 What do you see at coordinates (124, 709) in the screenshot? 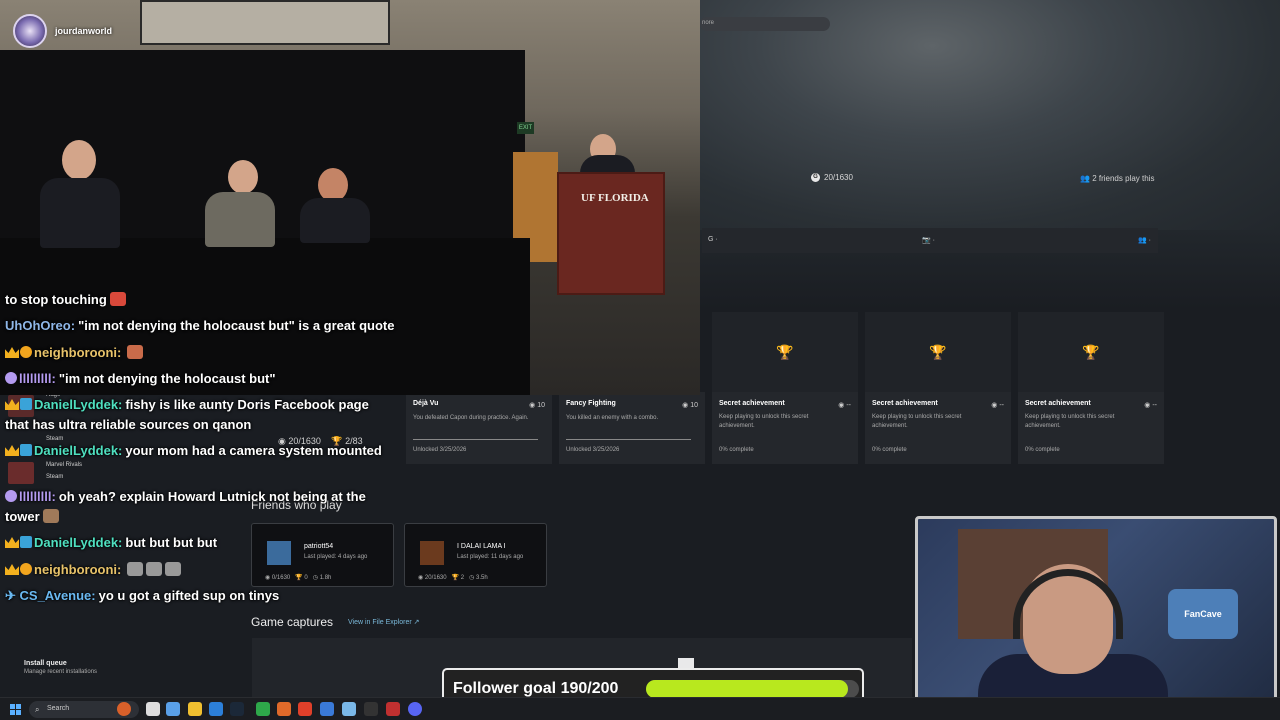
I see `weather-icon` at bounding box center [124, 709].